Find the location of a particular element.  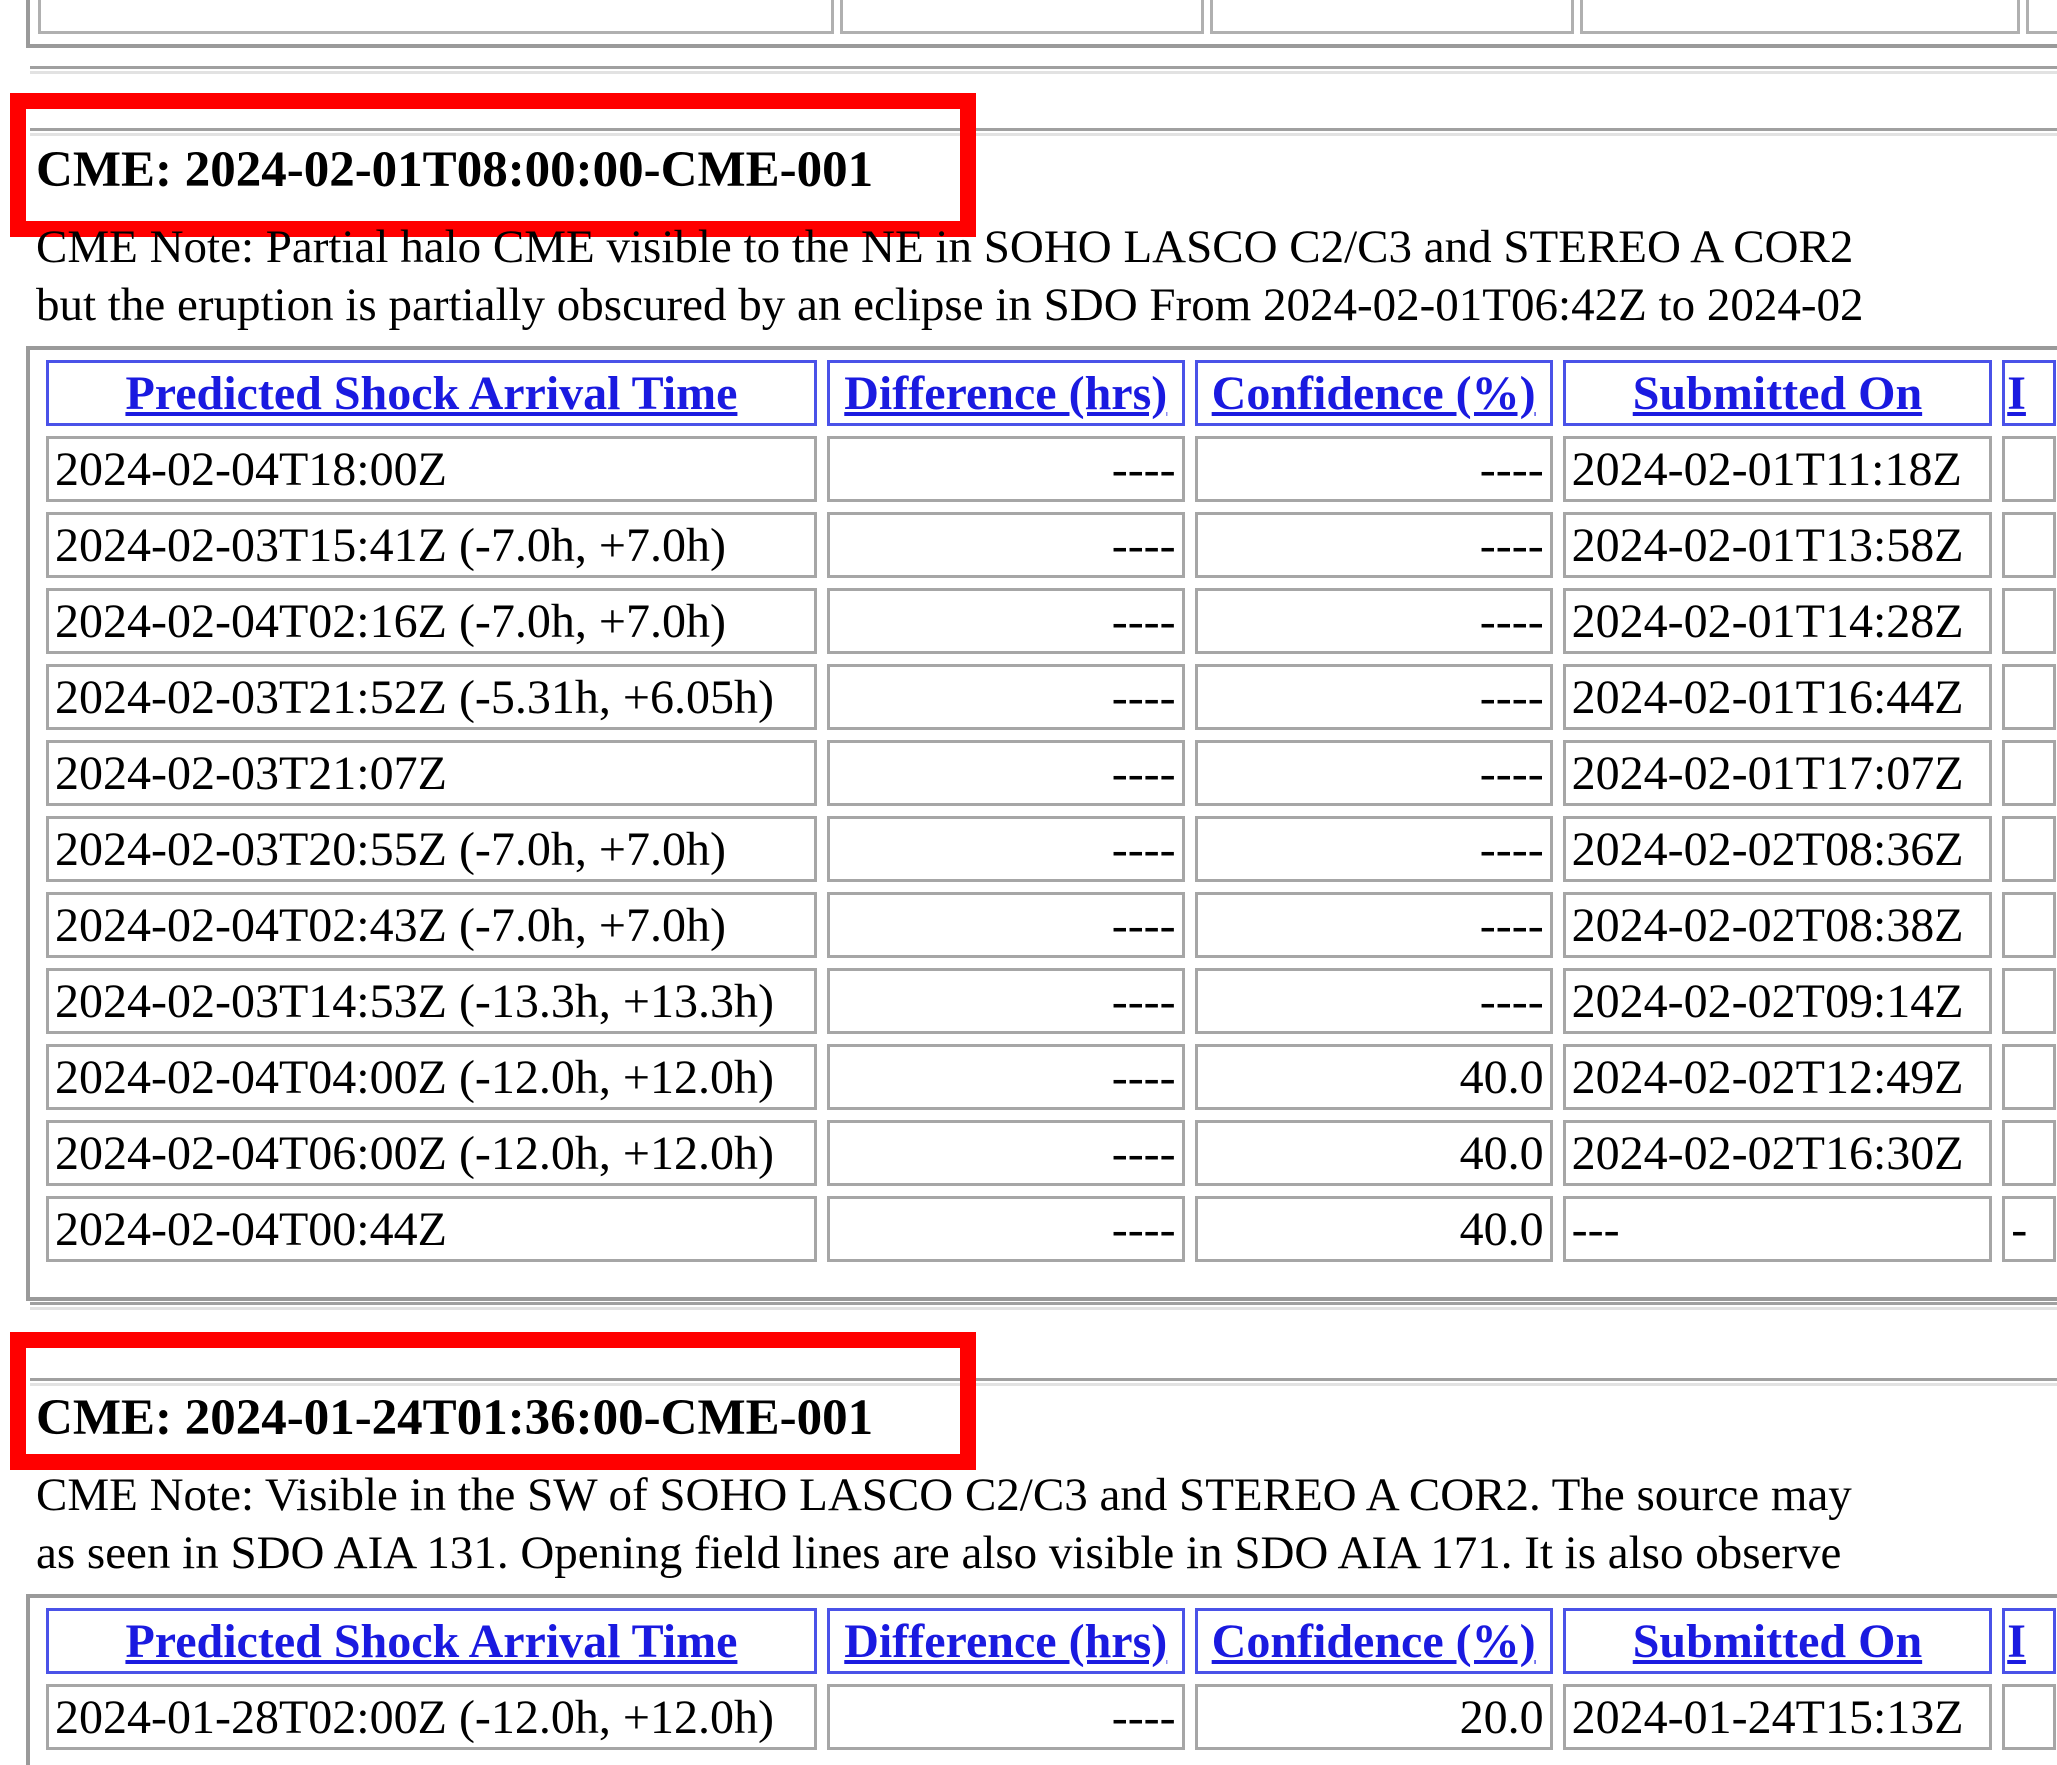

previous-table-bottom is located at coordinates (1041, 24).